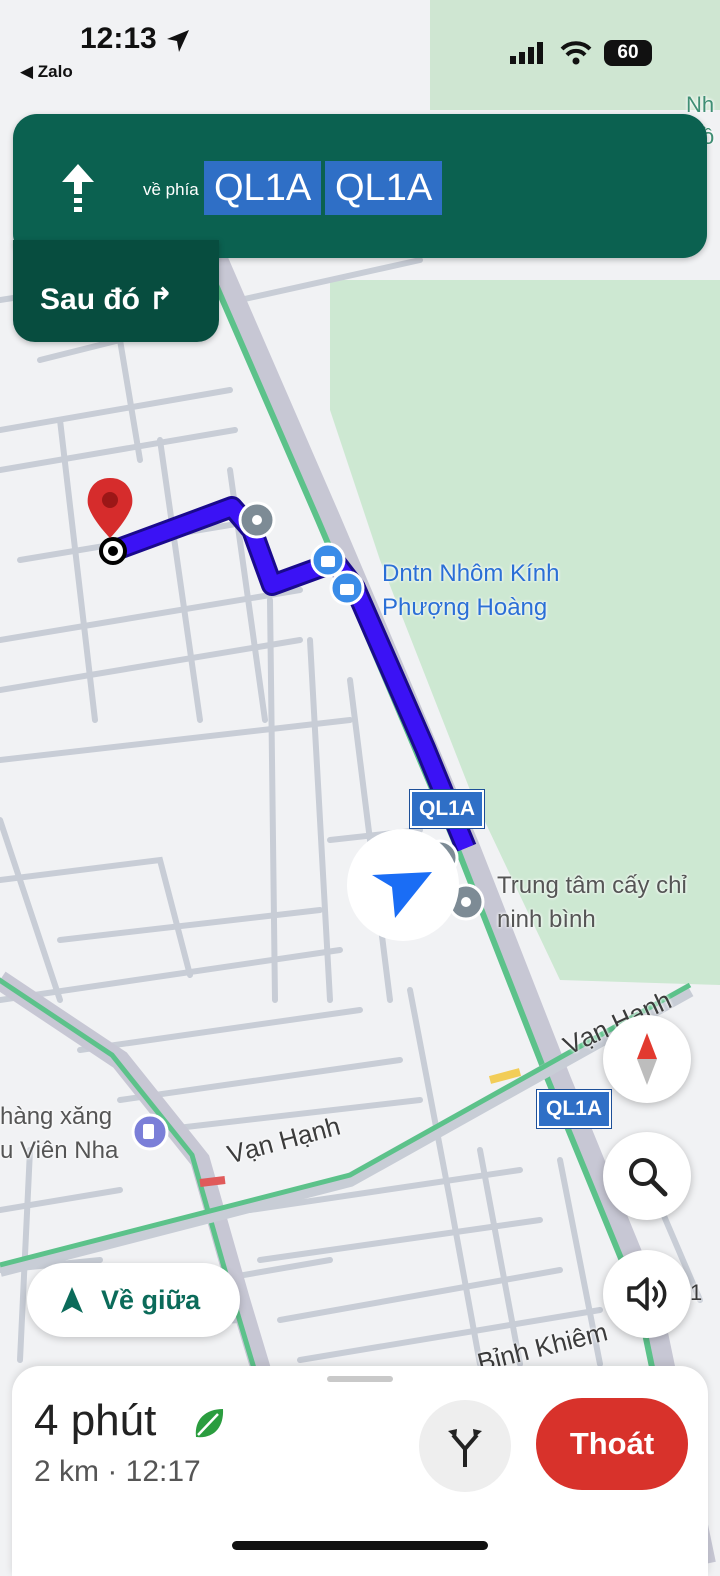  Describe the element at coordinates (72, 1300) in the screenshot. I see `navigation-arrow-icon` at that location.